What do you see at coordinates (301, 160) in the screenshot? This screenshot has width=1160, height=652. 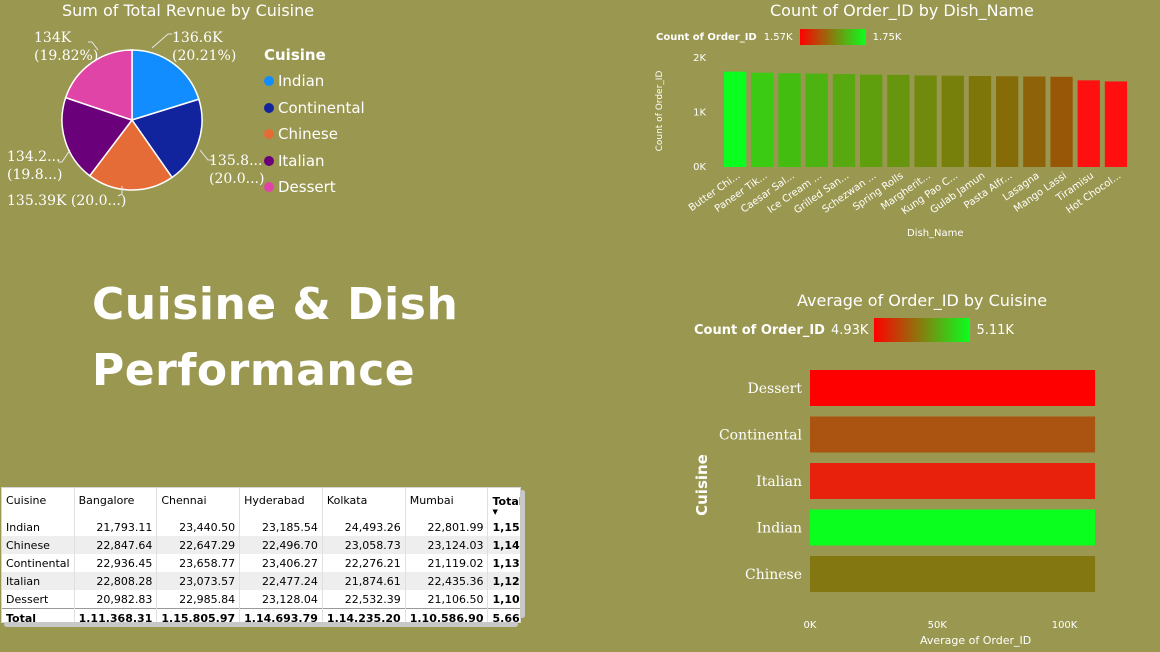 I see `legend-label: Italian` at bounding box center [301, 160].